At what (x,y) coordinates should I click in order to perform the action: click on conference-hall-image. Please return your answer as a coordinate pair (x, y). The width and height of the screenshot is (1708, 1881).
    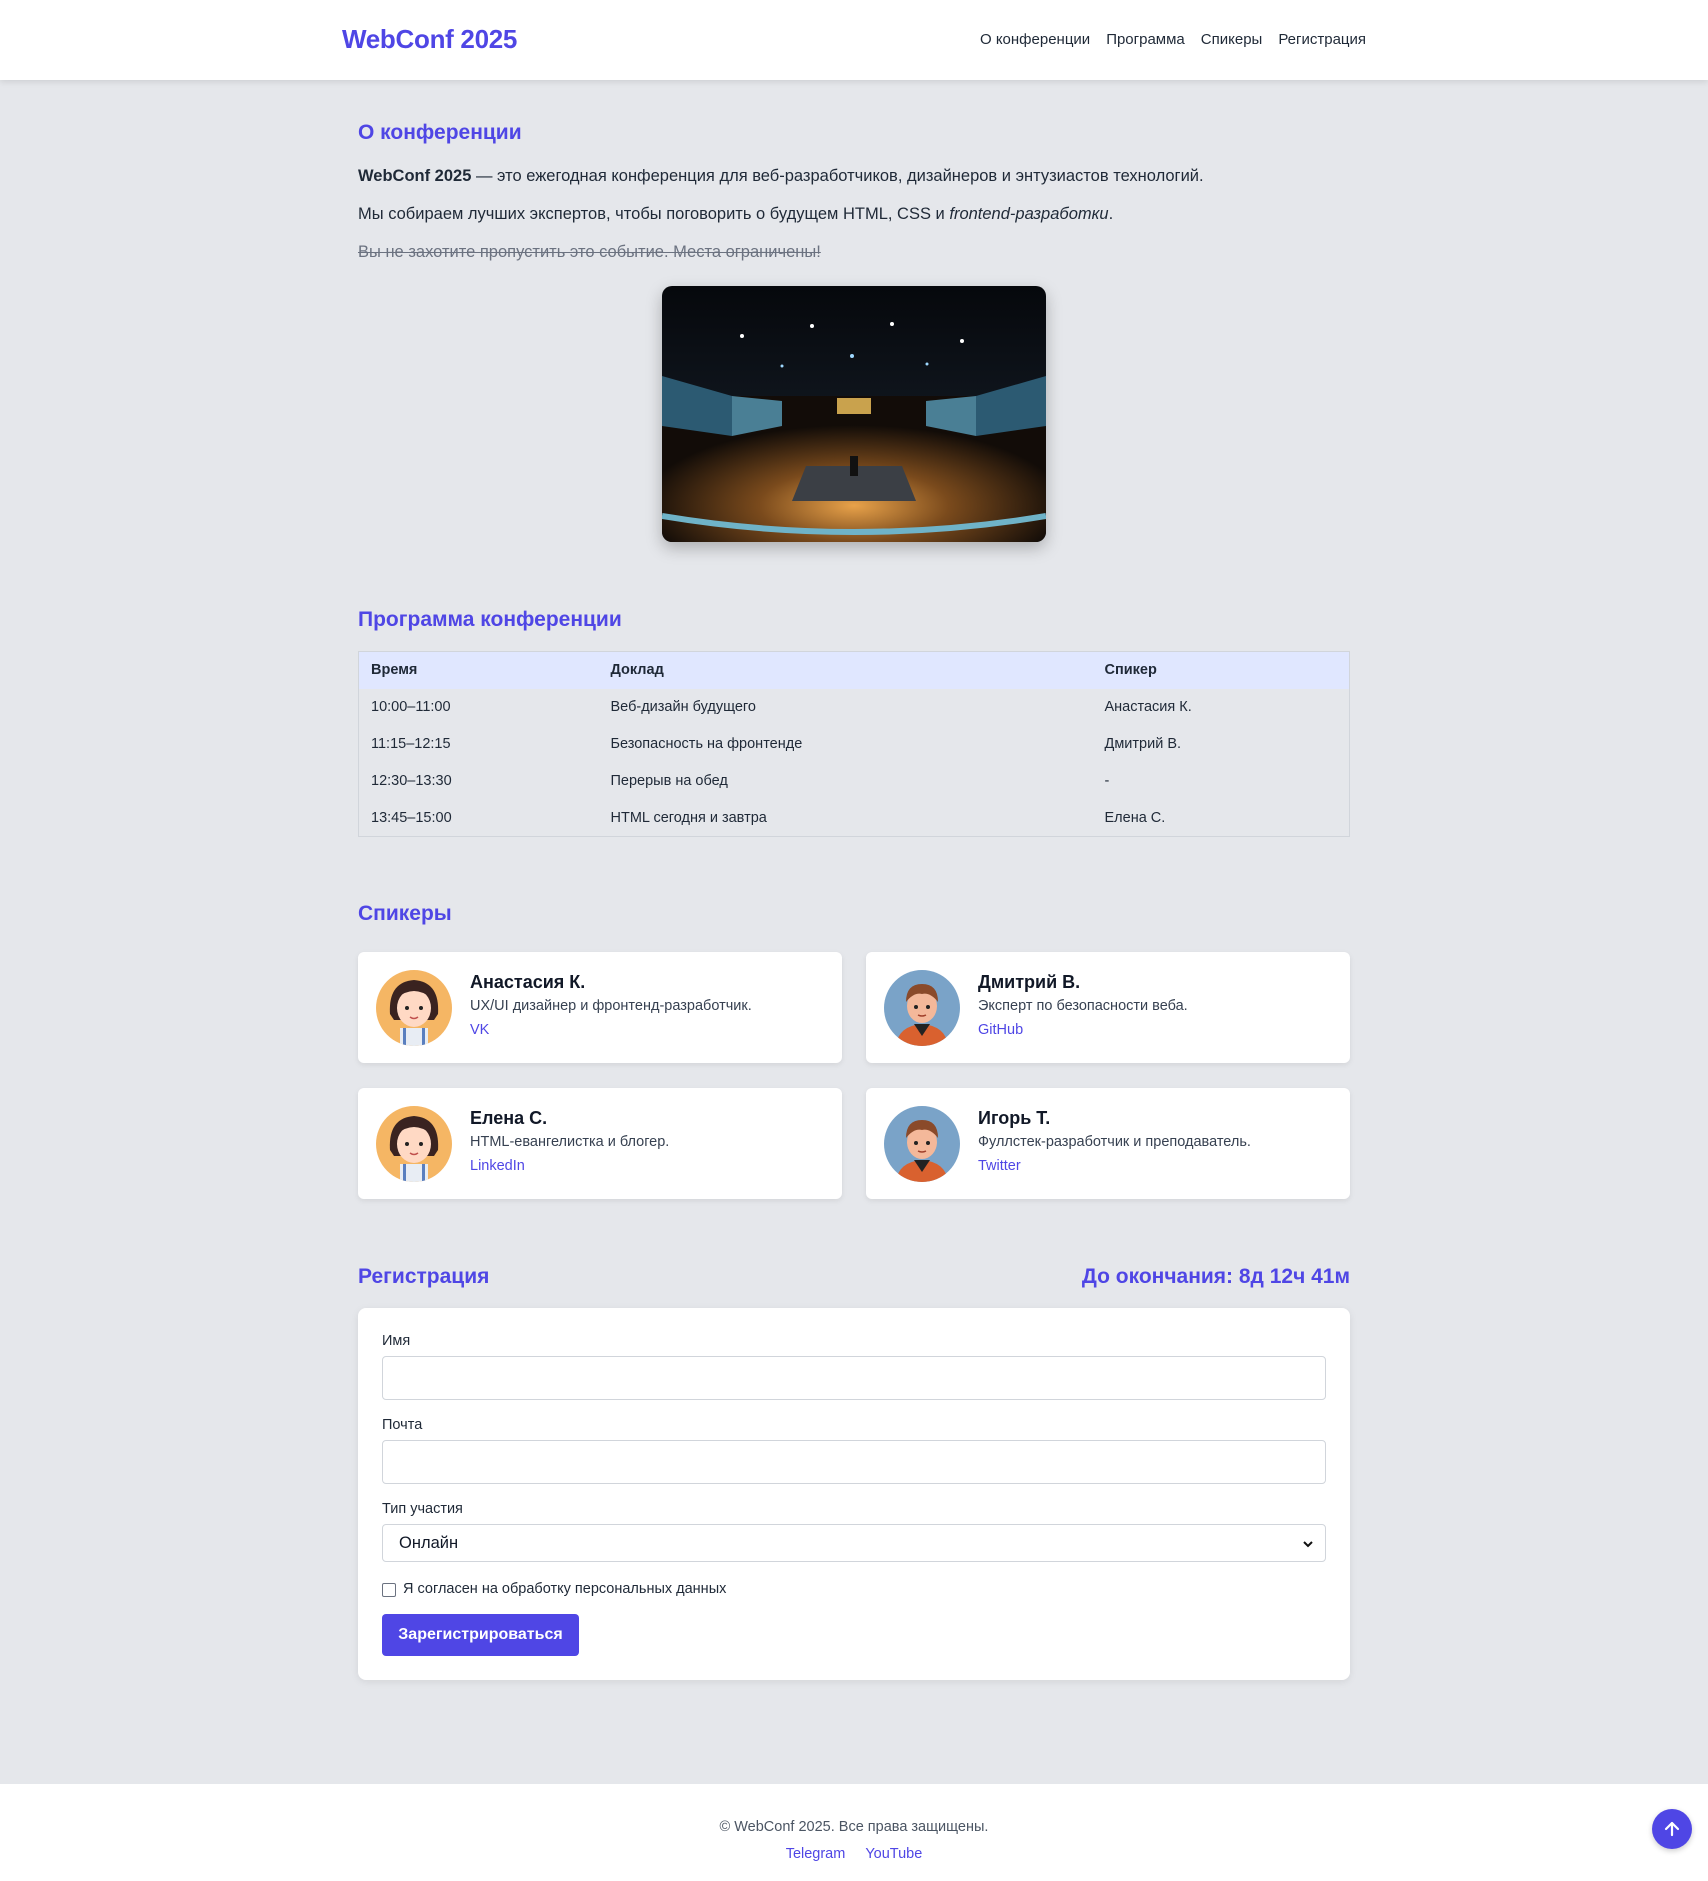
    Looking at the image, I should click on (854, 414).